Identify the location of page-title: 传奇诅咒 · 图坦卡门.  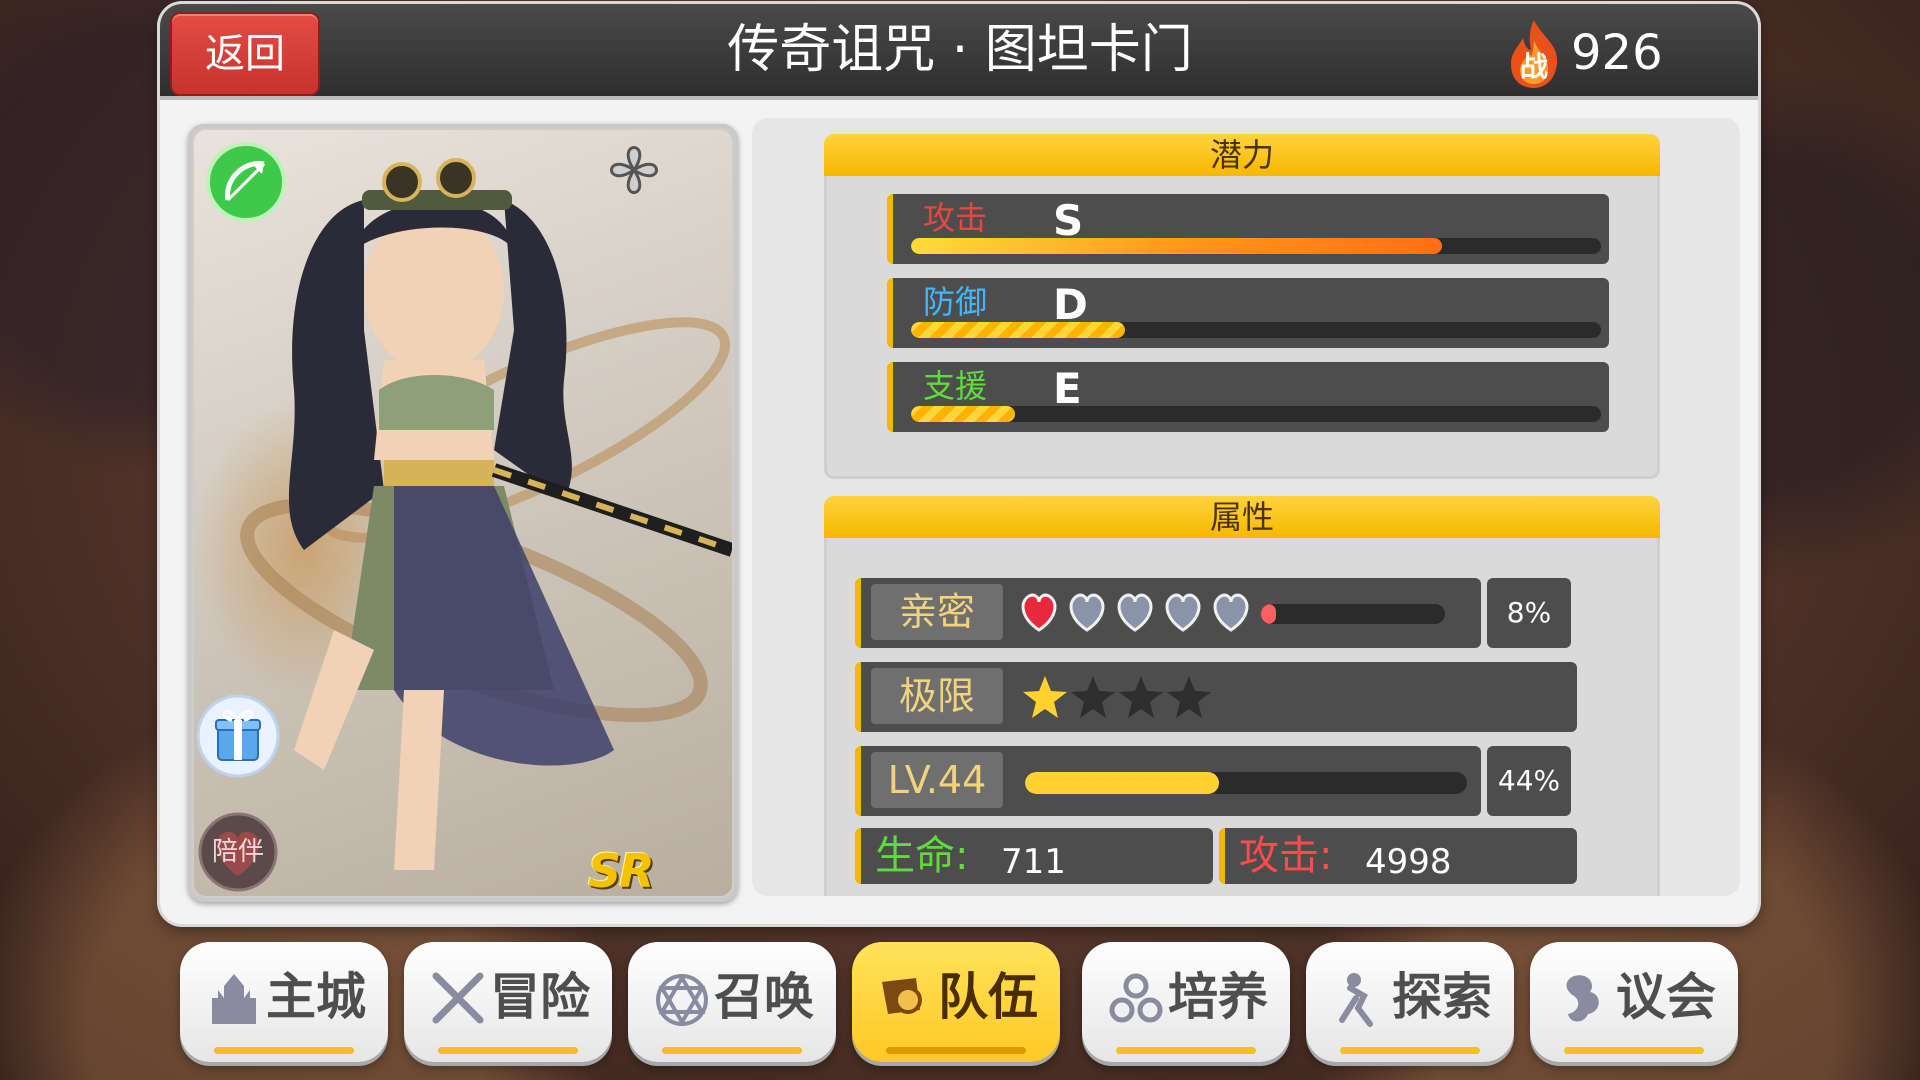
(960, 50).